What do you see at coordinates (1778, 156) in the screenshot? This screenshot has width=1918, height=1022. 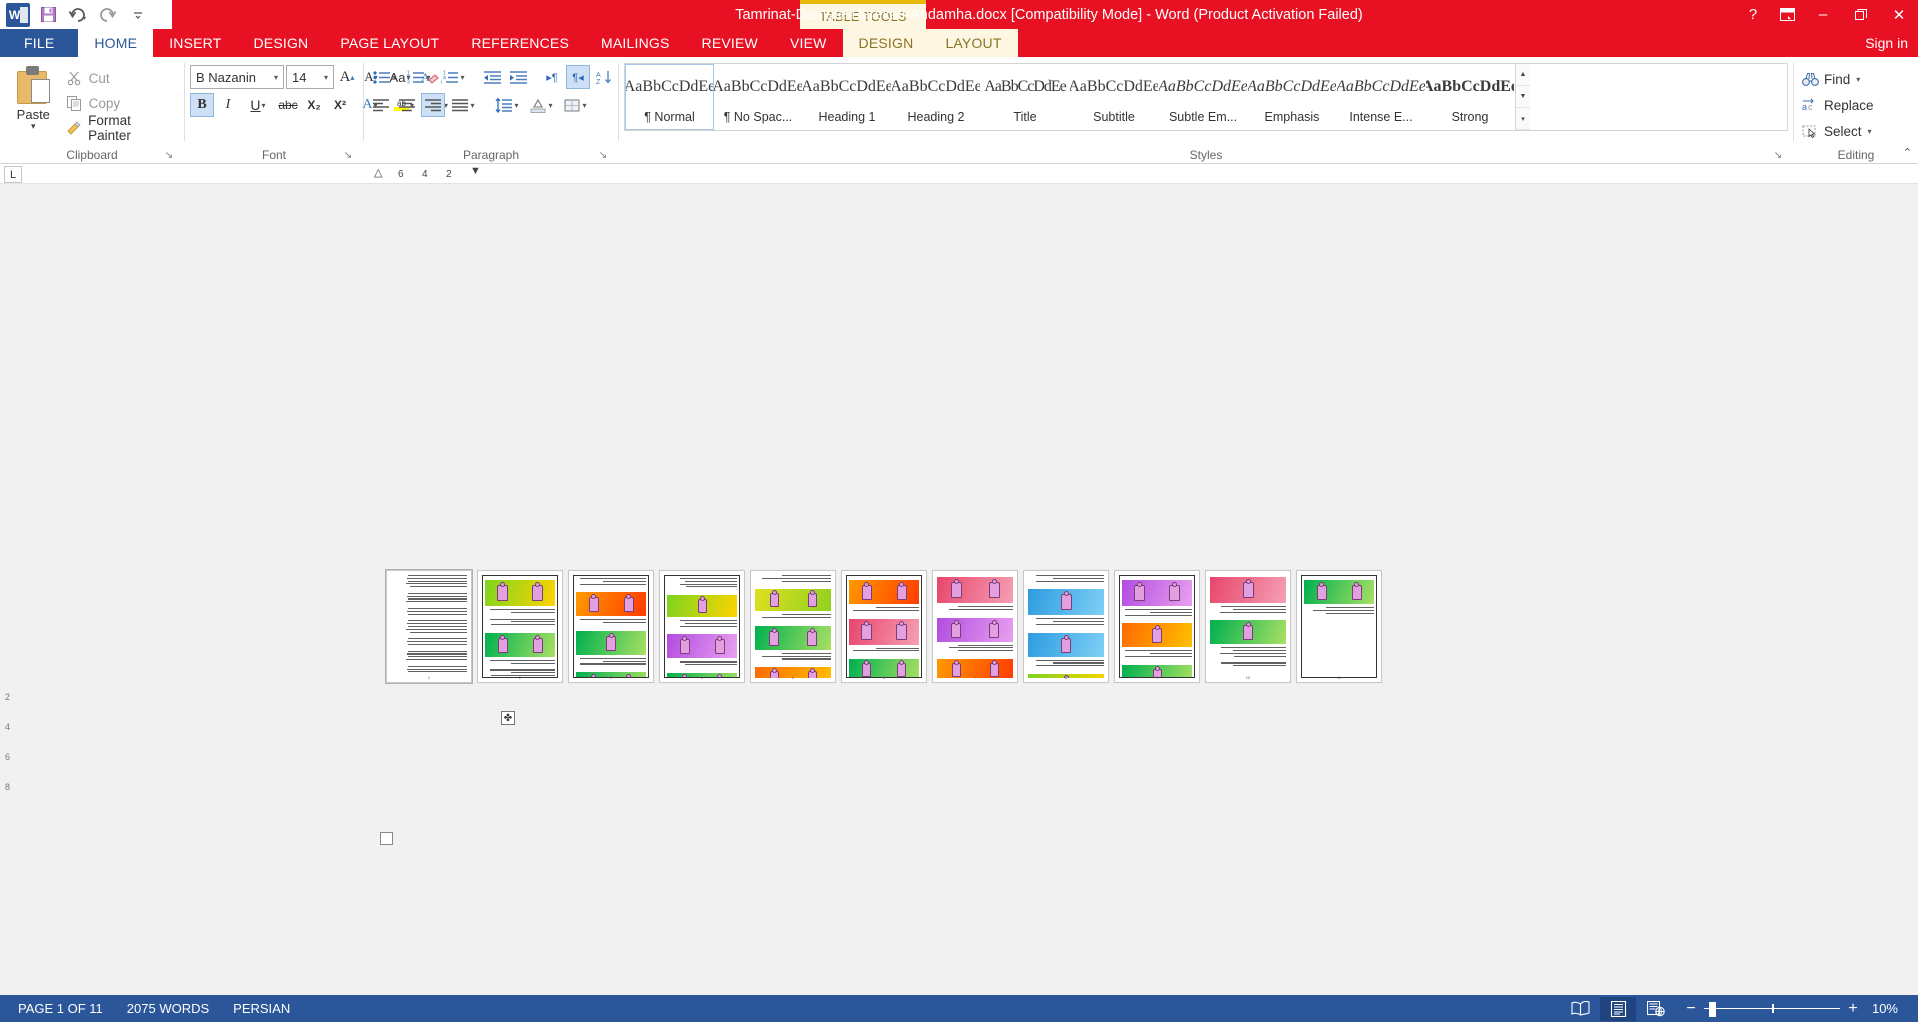 I see `styles-dialog-launcher: ↘` at bounding box center [1778, 156].